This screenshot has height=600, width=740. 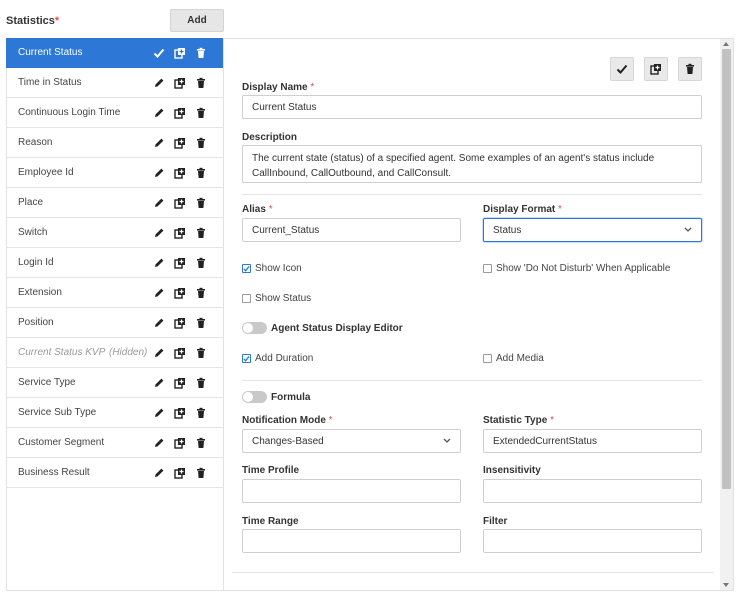 I want to click on scrollbar, so click(x=726, y=314).